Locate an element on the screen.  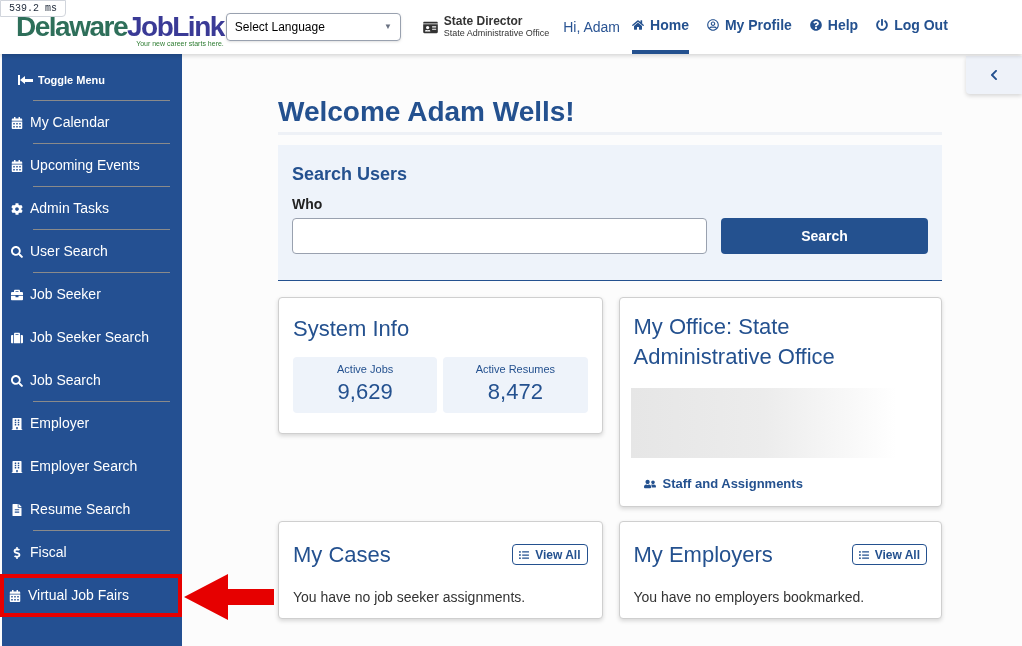
id-card-icon is located at coordinates (430, 27).